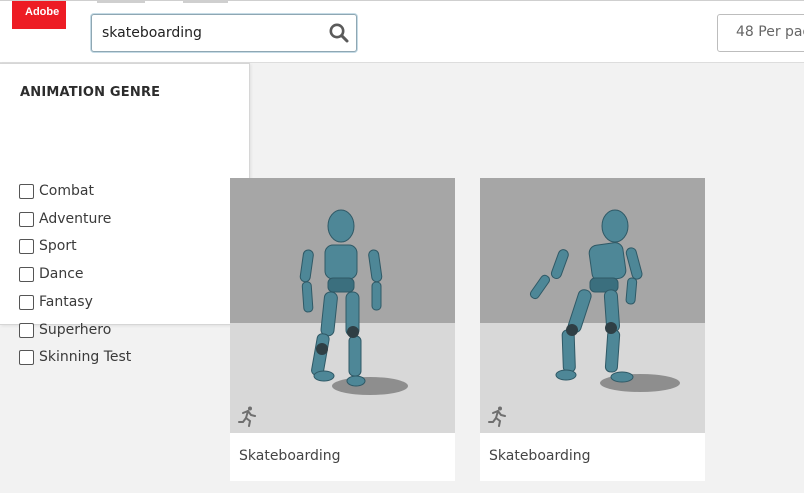  Describe the element at coordinates (39, 15) in the screenshot. I see `adobe-logo: Adobe` at that location.